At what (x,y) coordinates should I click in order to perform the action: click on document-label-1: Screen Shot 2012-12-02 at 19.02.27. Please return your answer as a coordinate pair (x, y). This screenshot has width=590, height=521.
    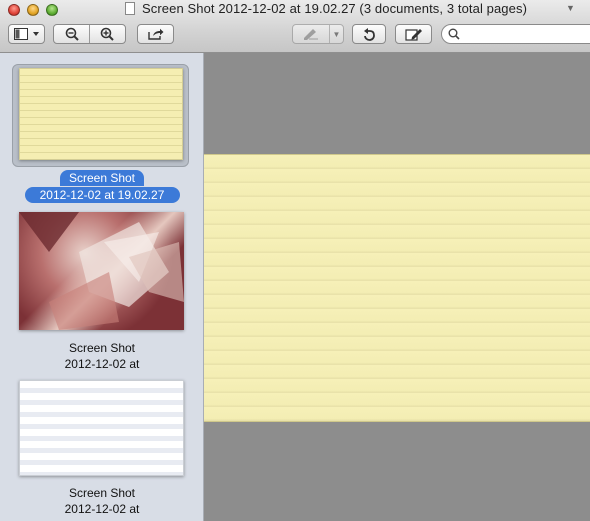
    Looking at the image, I should click on (102, 186).